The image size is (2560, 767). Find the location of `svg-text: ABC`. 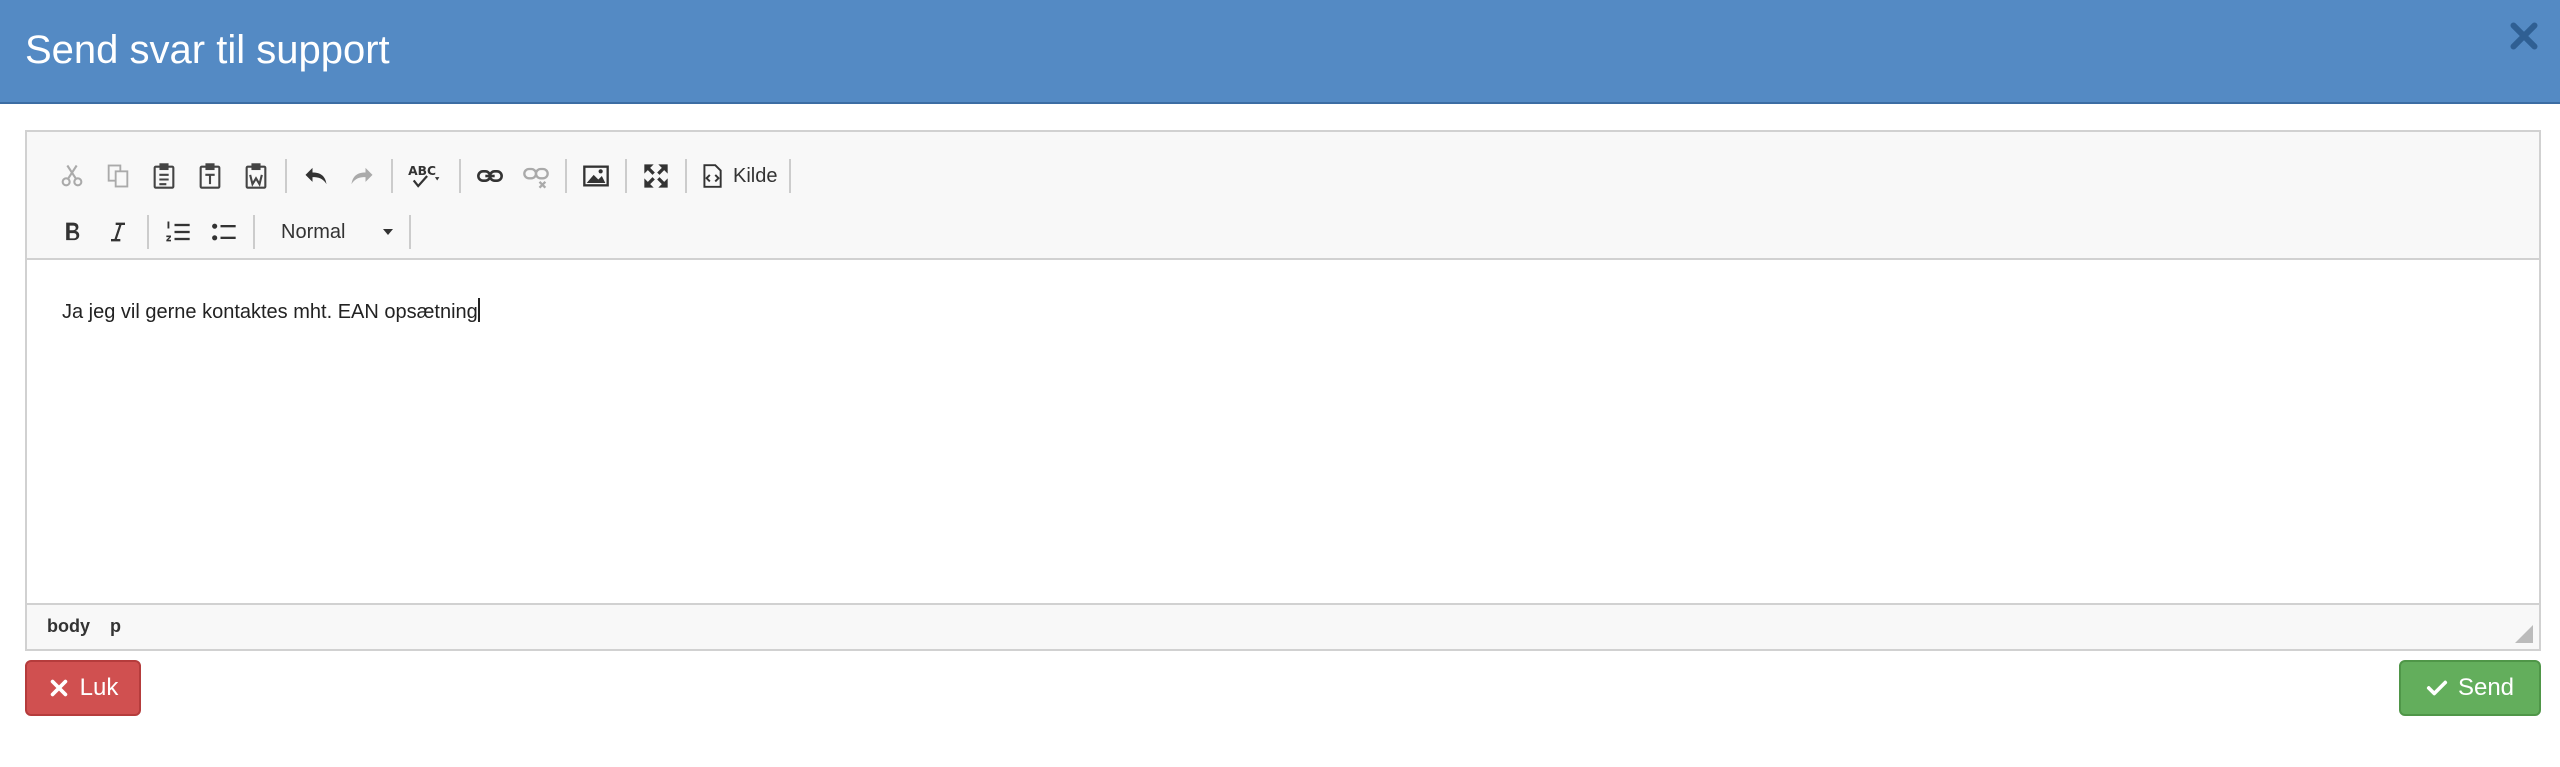

svg-text: ABC is located at coordinates (422, 171).